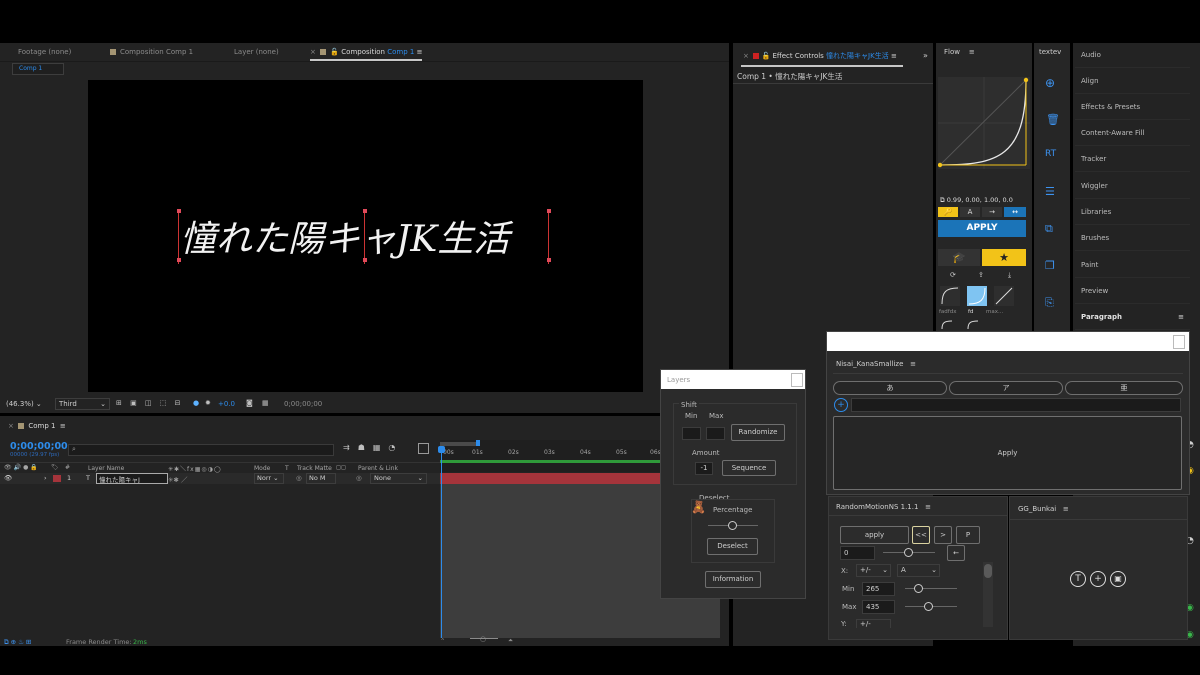  What do you see at coordinates (1132, 291) in the screenshot?
I see `panel-preview: Preview` at bounding box center [1132, 291].